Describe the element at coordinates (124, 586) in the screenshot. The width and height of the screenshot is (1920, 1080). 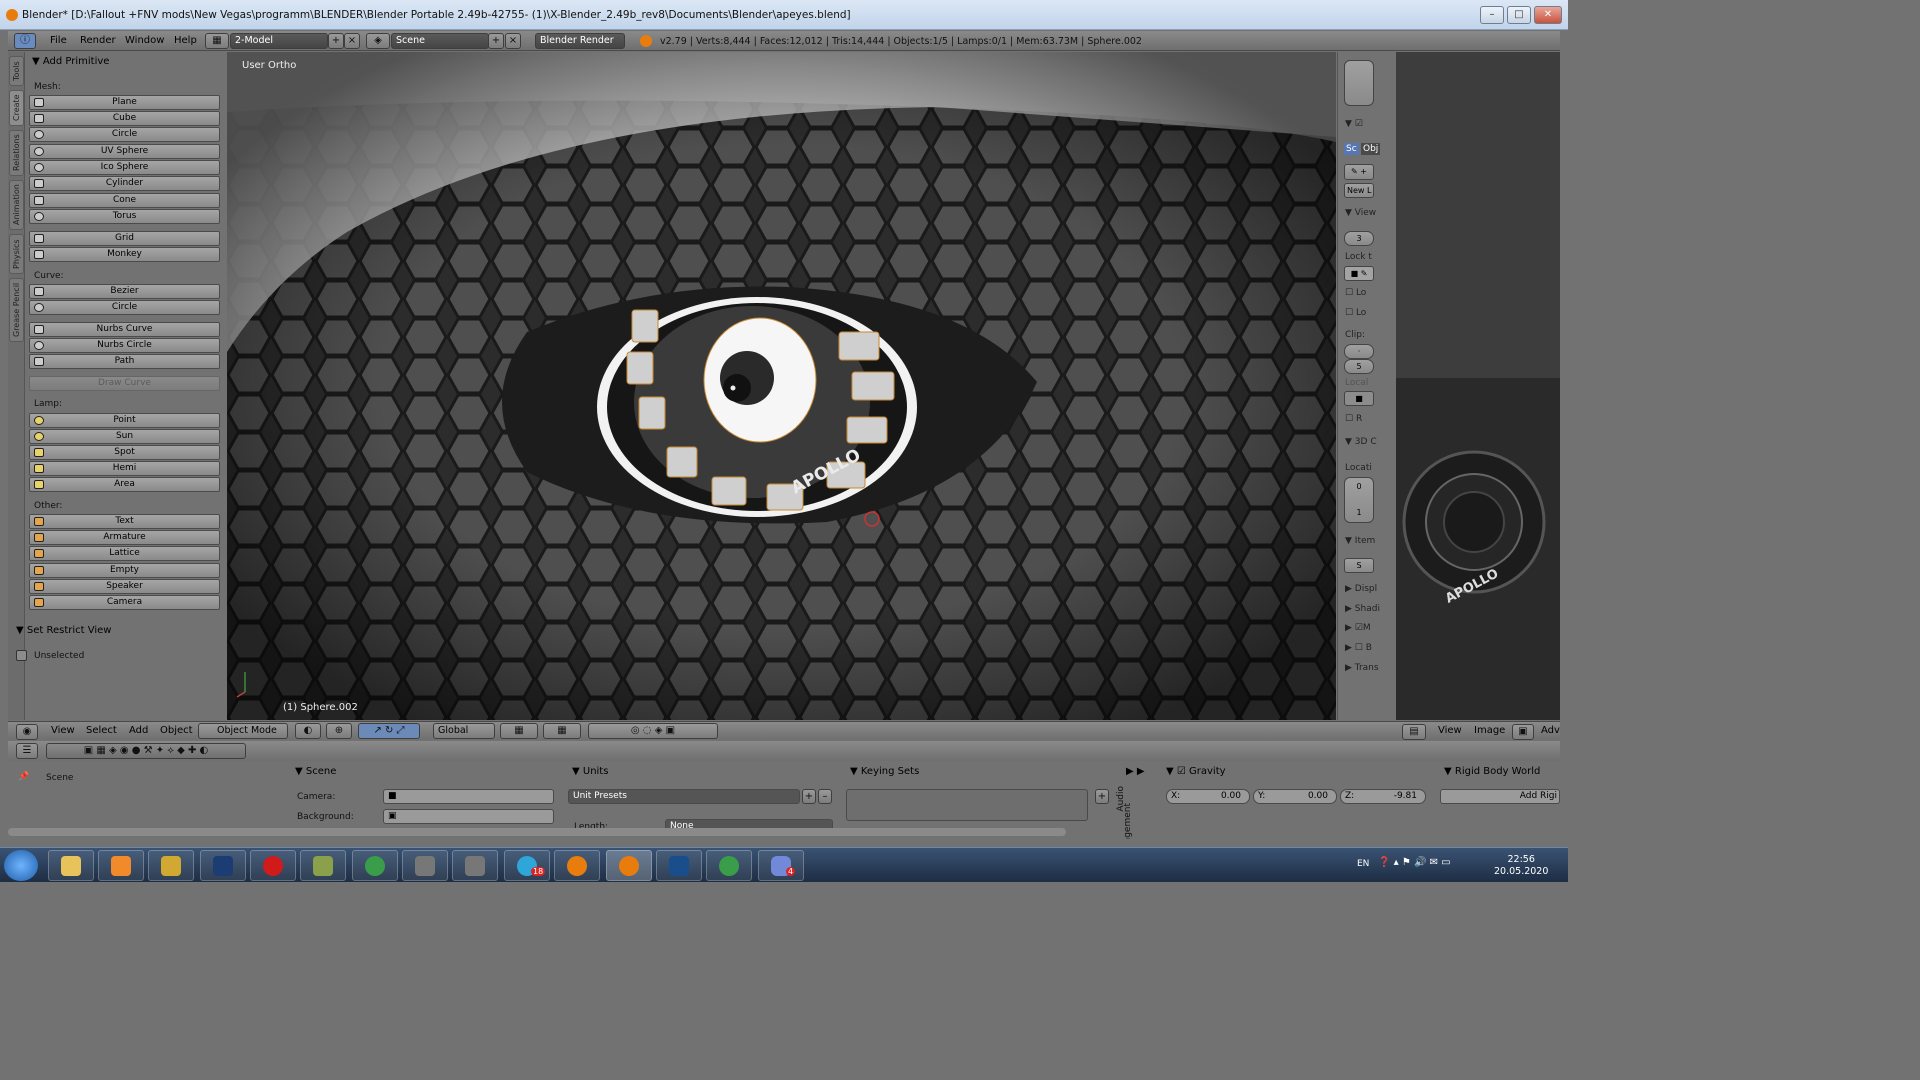
I see `add-speaker-button: Speaker` at that location.